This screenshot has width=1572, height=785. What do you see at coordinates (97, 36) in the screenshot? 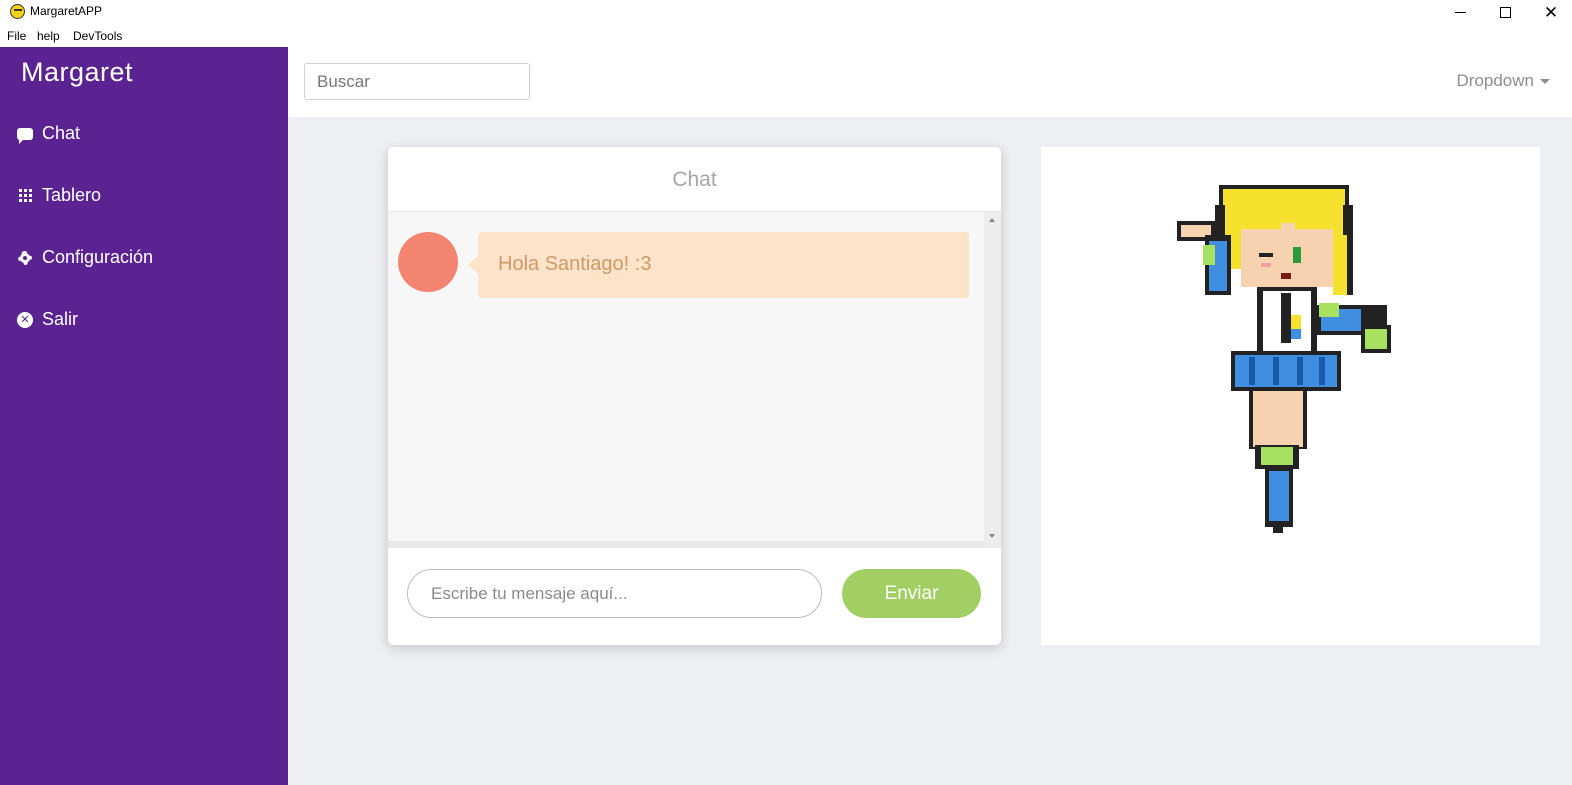
I see `menu-devtools: DevTools` at bounding box center [97, 36].